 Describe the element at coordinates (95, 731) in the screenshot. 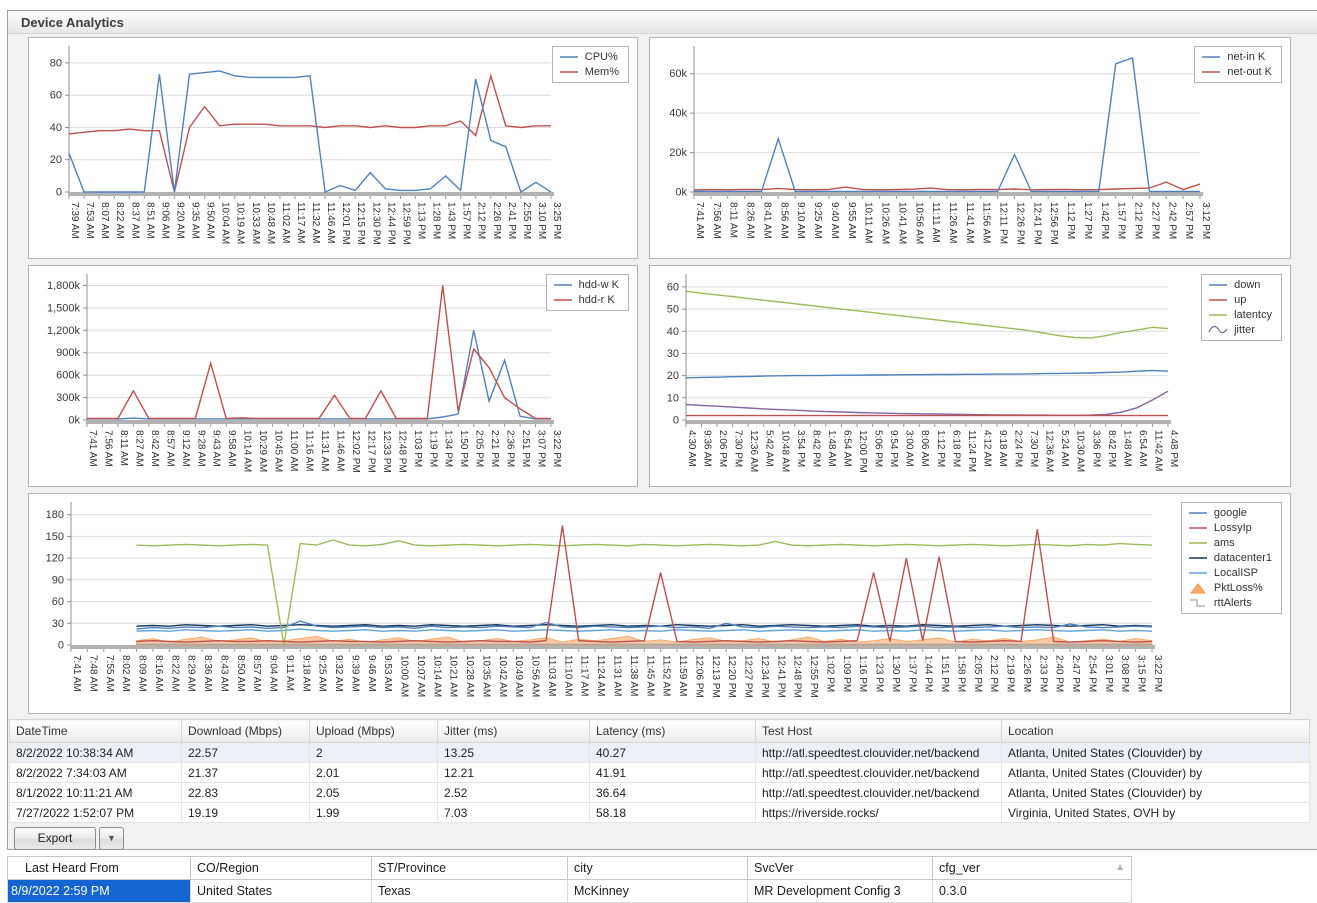

I see `column-header-datetime: DateTime` at that location.